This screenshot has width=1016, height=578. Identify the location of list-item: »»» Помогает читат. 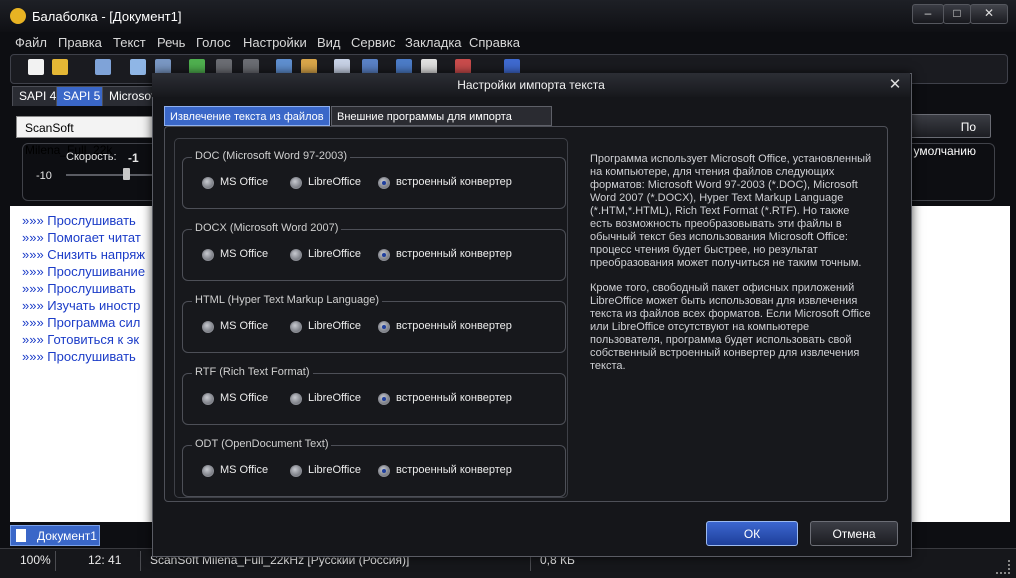
(81, 237).